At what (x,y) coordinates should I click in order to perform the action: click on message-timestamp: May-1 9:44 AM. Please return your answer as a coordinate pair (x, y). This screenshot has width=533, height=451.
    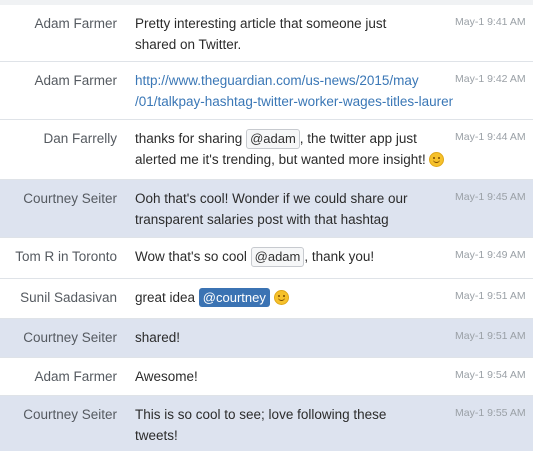
    Looking at the image, I should click on (490, 137).